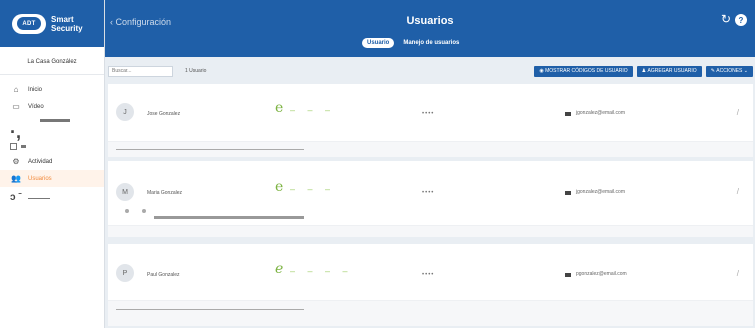 The height and width of the screenshot is (328, 755). Describe the element at coordinates (125, 192) in the screenshot. I see `avatar: M` at that location.